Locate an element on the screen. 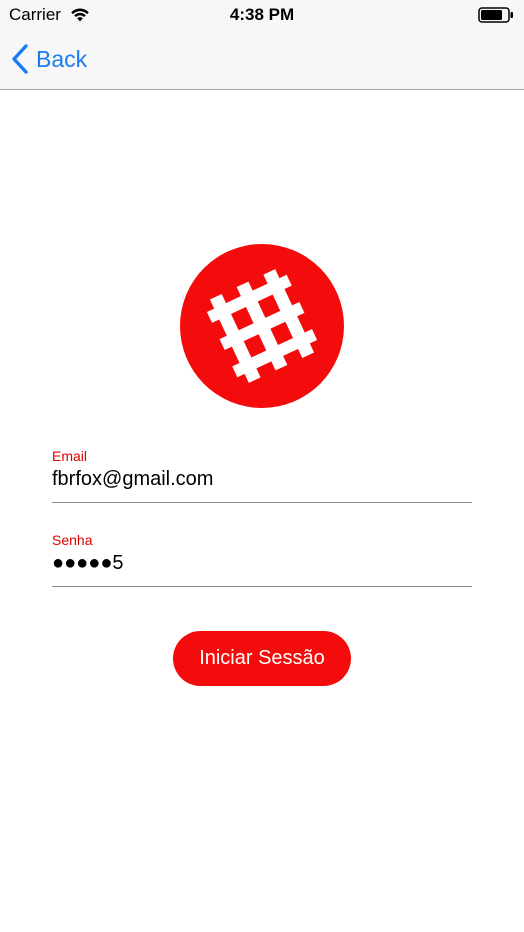  status-bar: Carrier 4:38 PM is located at coordinates (262, 15).